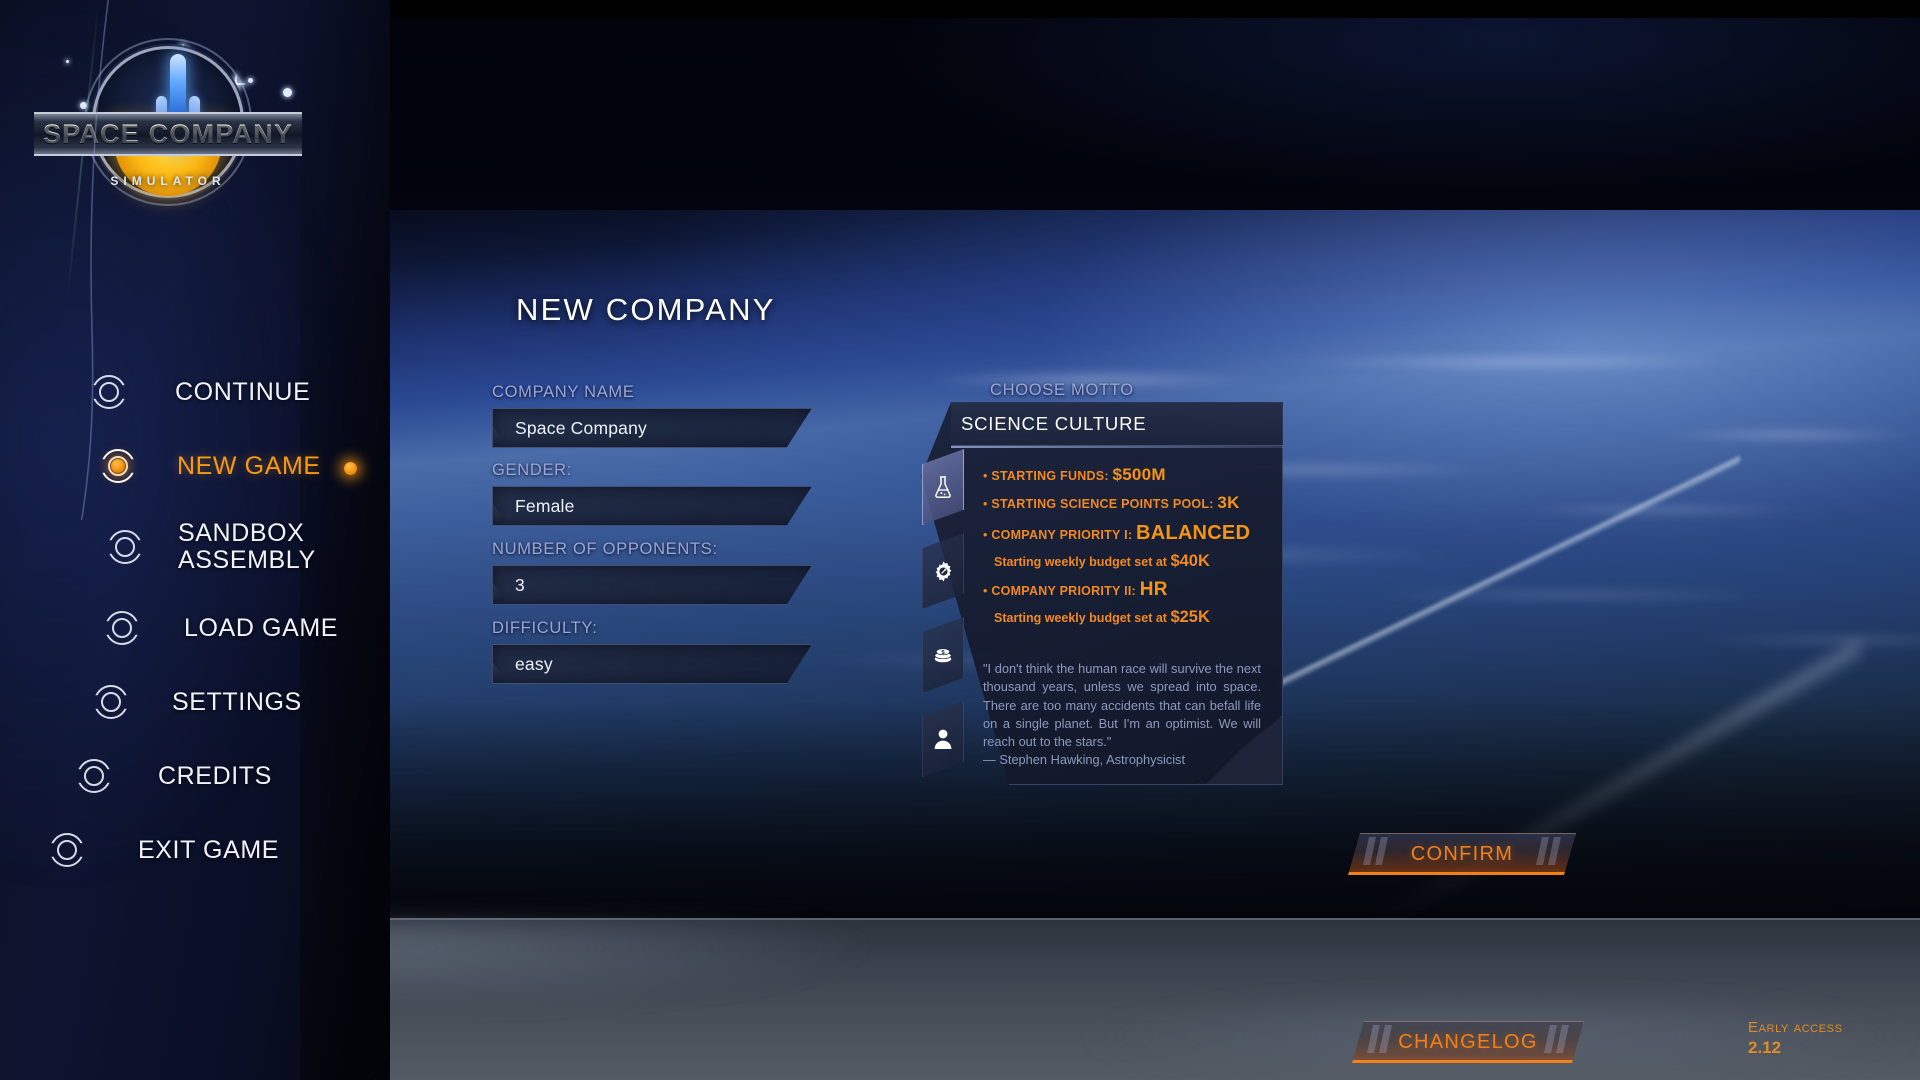 This screenshot has width=1920, height=1080. I want to click on changelog-button-label: CHANGELOG, so click(1468, 1041).